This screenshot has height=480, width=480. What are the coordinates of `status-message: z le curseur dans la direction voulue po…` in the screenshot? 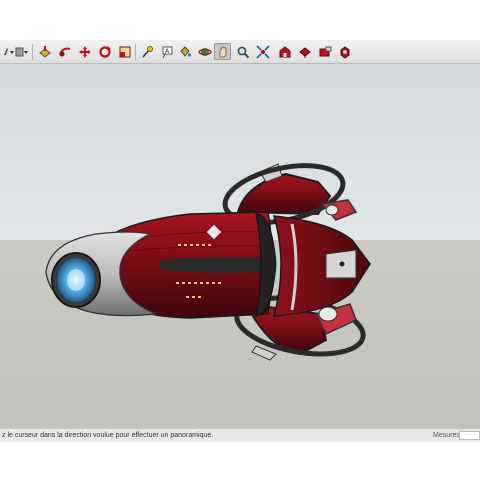 It's located at (108, 435).